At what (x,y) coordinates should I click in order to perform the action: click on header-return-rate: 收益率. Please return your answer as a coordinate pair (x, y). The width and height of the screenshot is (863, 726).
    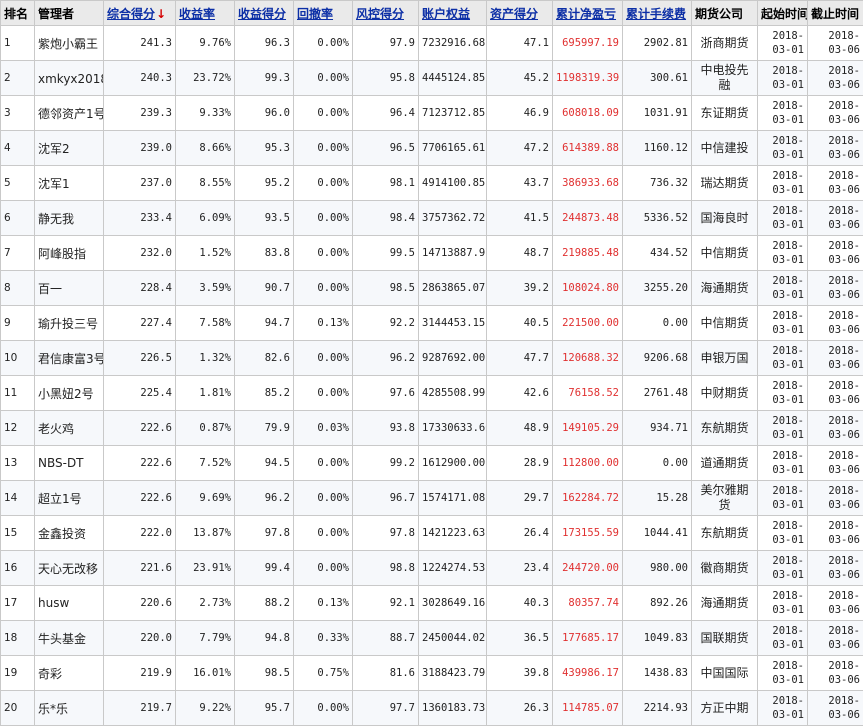
    Looking at the image, I should click on (205, 13).